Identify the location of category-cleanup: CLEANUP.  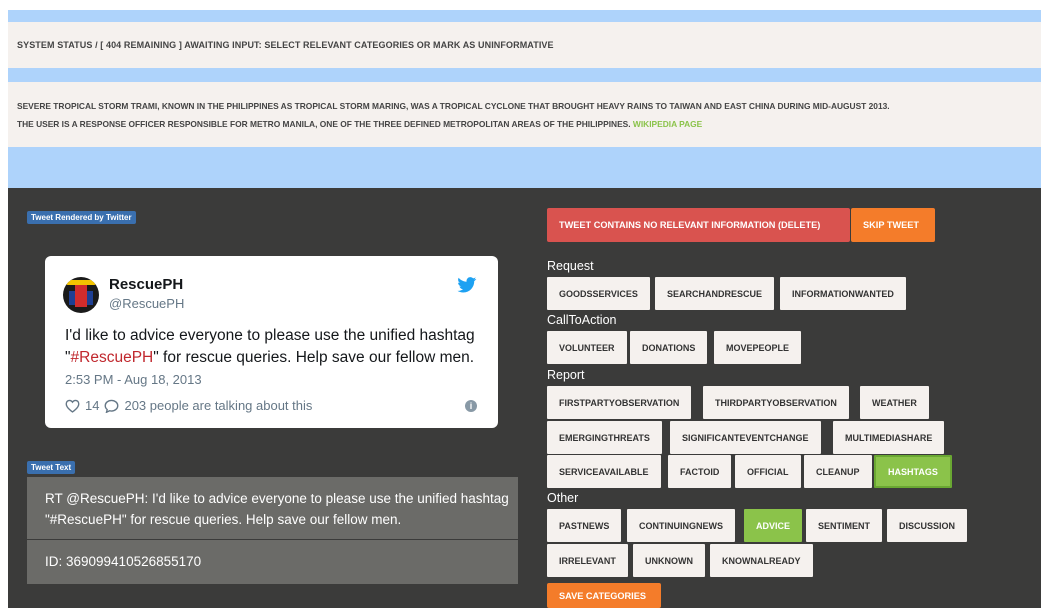
(838, 471).